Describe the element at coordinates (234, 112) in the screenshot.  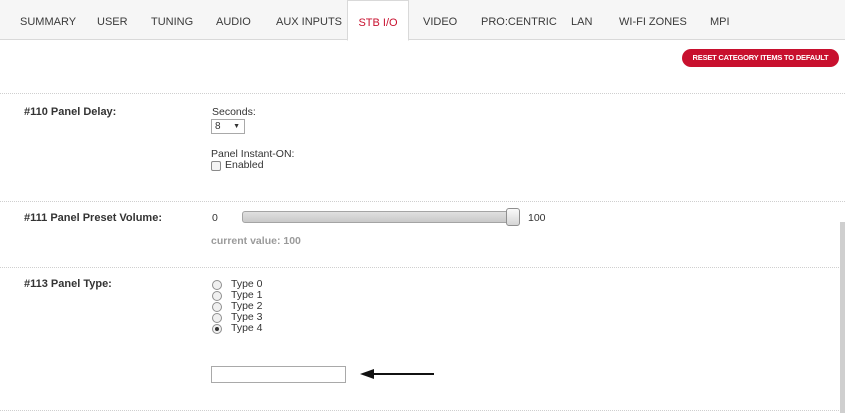
I see `seconds-label: Seconds:` at that location.